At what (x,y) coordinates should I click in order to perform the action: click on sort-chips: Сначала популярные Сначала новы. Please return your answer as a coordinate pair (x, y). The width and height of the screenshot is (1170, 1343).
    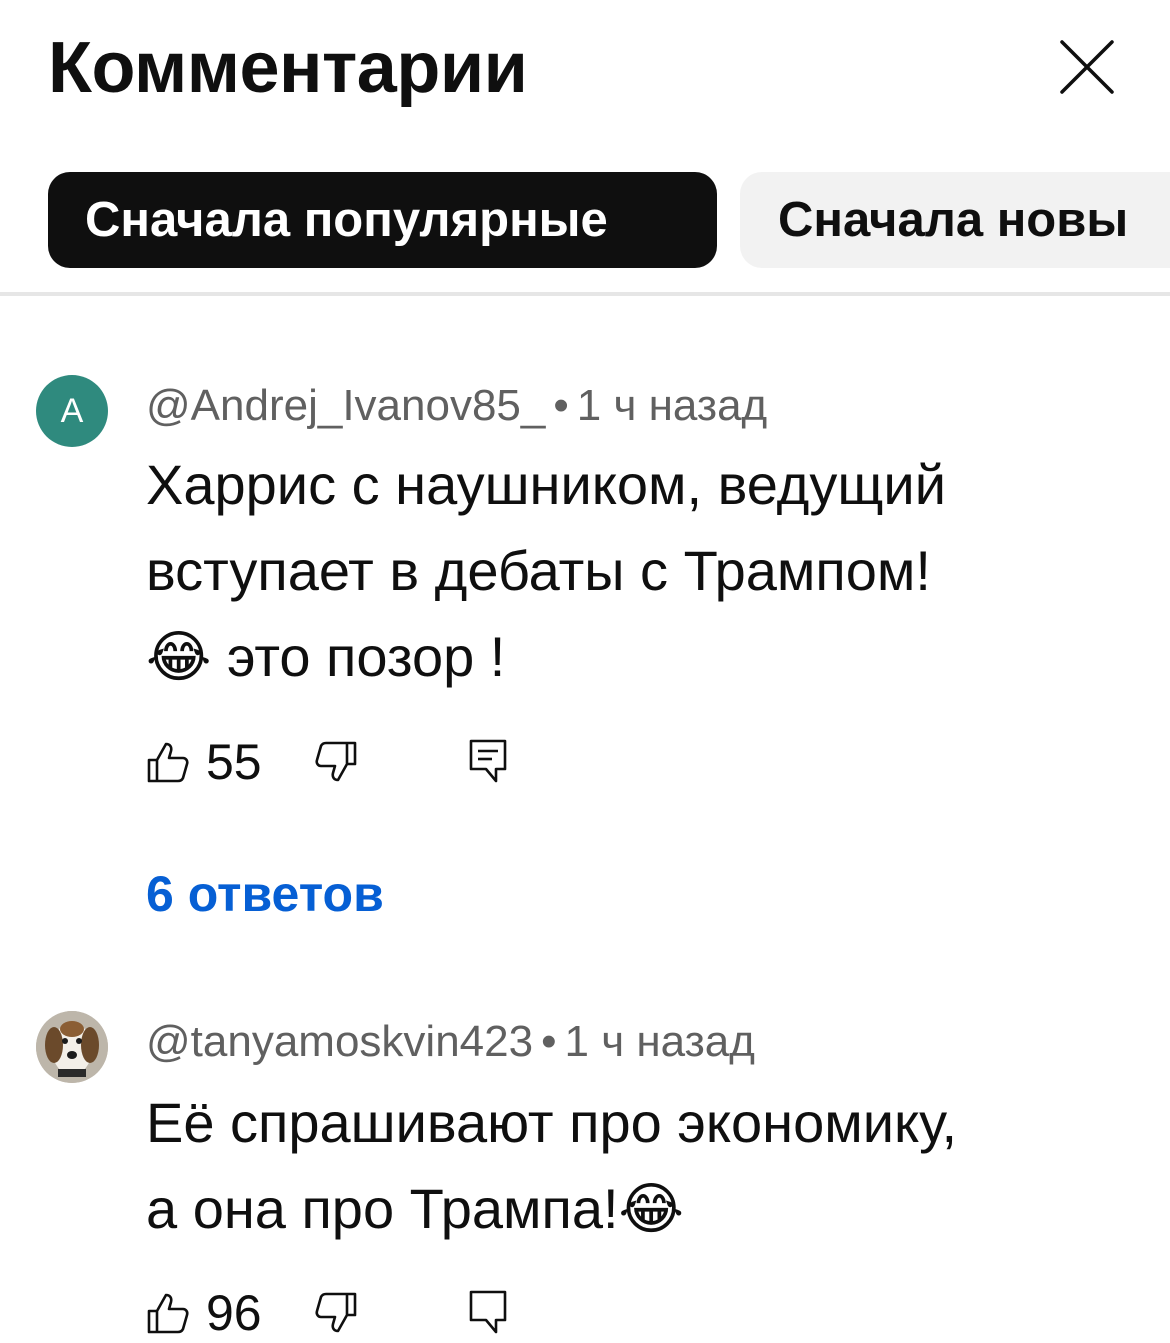
    Looking at the image, I should click on (585, 221).